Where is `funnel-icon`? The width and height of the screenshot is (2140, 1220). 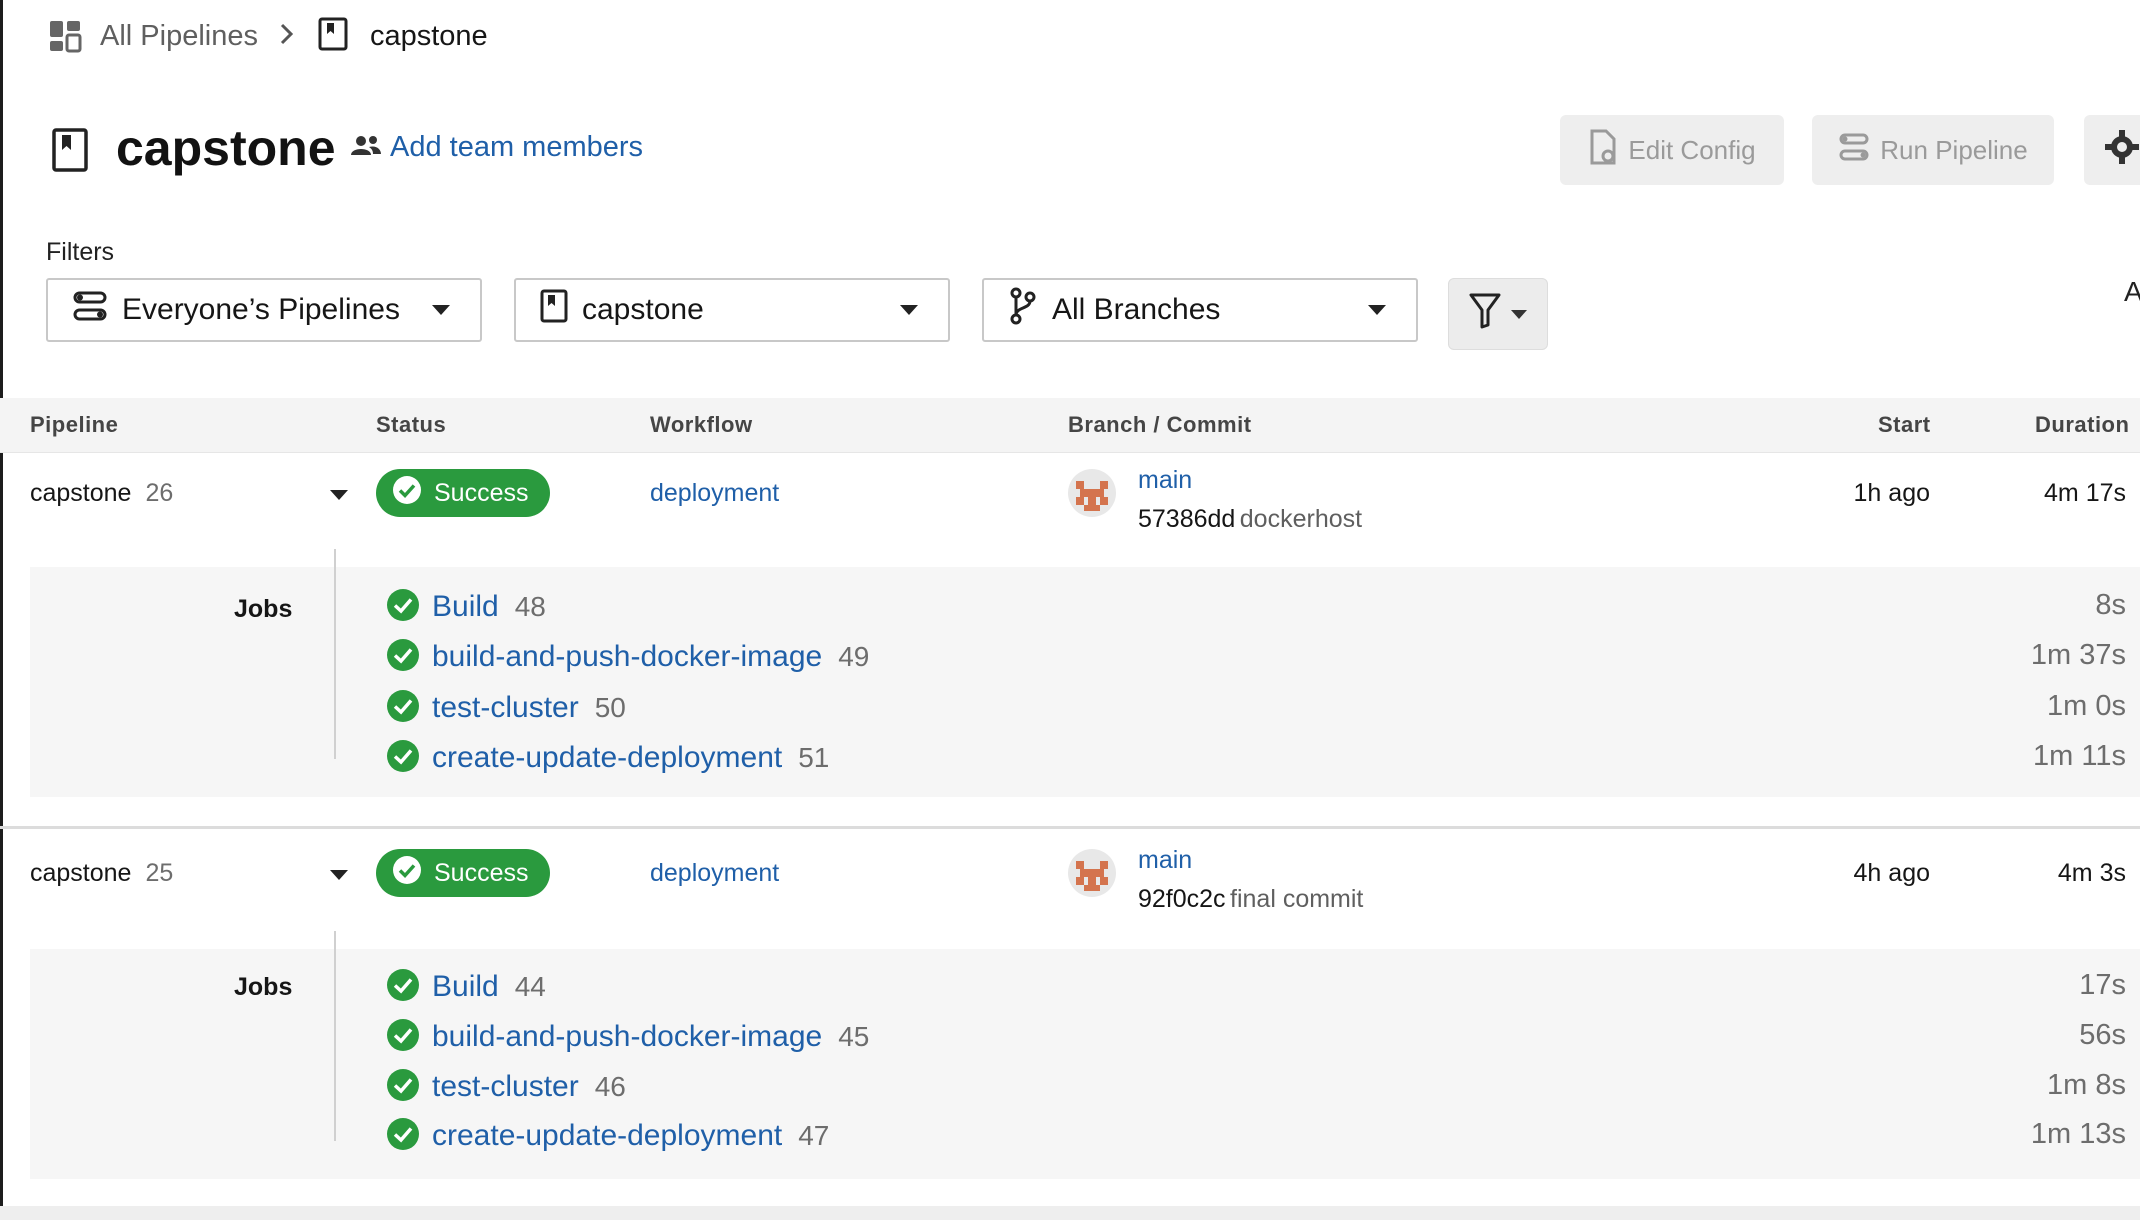
funnel-icon is located at coordinates (1485, 314).